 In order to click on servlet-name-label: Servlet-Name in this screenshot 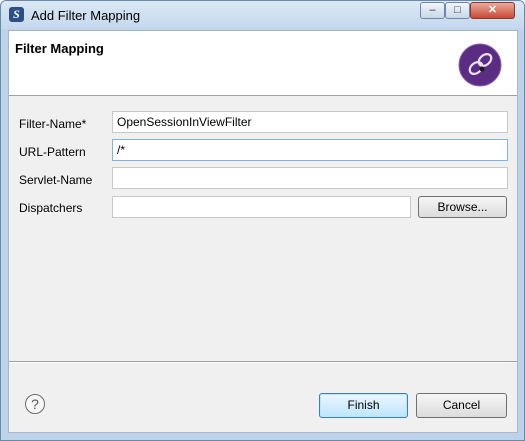, I will do `click(56, 180)`.